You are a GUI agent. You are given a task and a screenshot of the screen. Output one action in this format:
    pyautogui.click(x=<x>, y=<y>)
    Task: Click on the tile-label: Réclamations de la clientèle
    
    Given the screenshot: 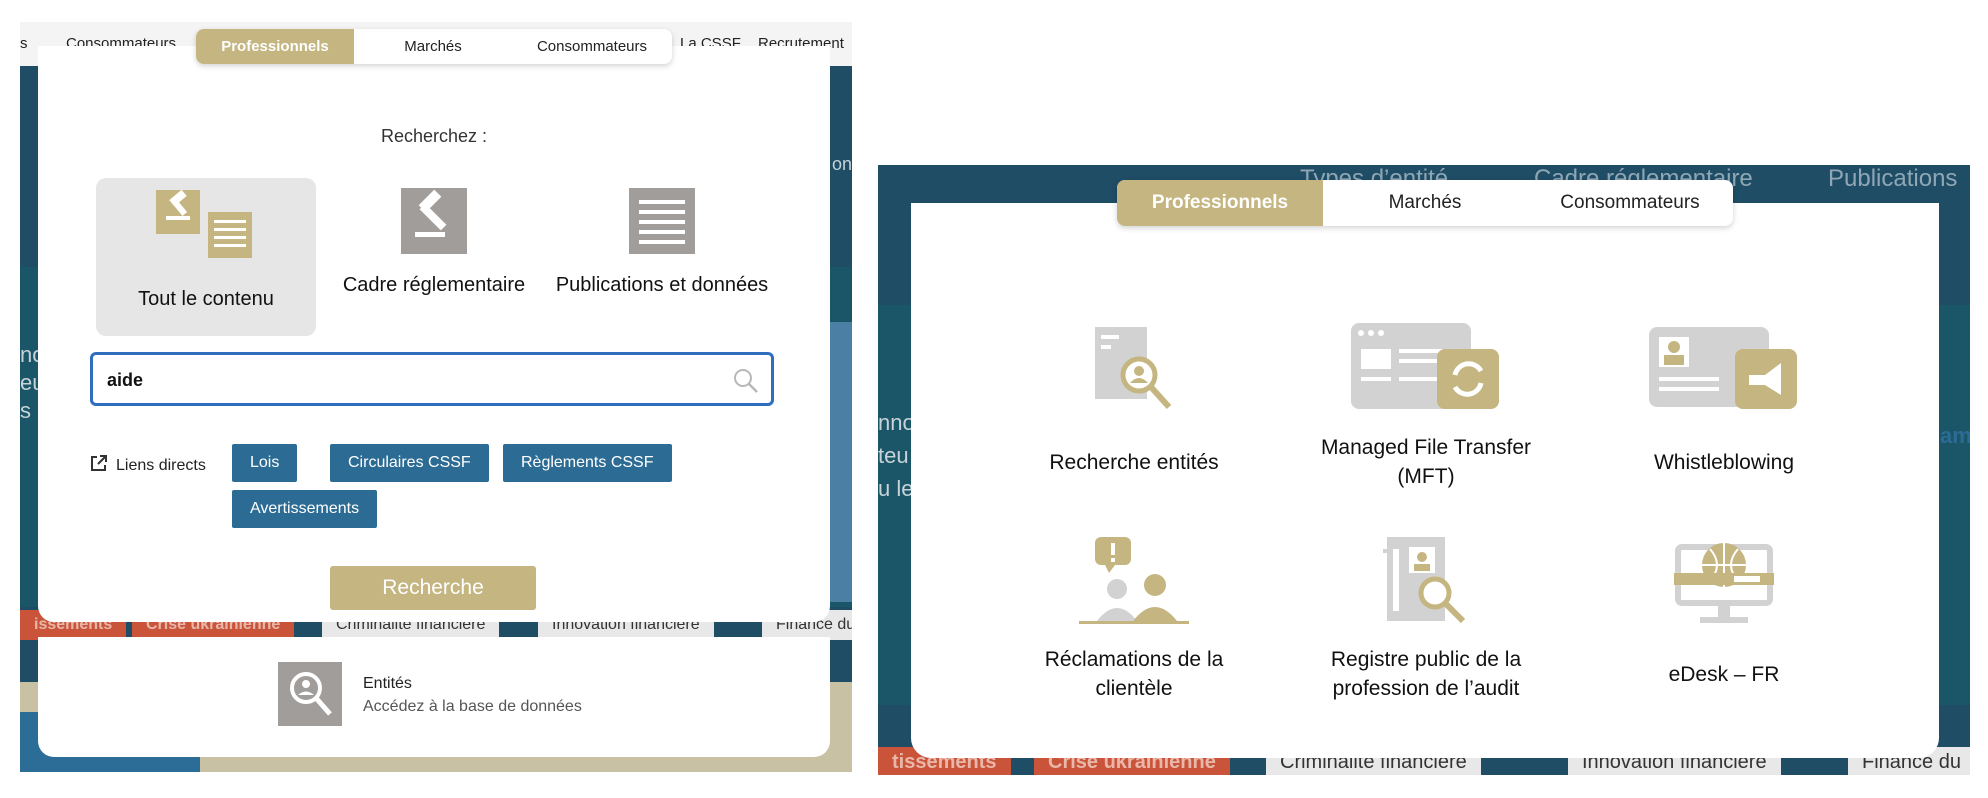 What is the action you would take?
    pyautogui.click(x=1134, y=674)
    